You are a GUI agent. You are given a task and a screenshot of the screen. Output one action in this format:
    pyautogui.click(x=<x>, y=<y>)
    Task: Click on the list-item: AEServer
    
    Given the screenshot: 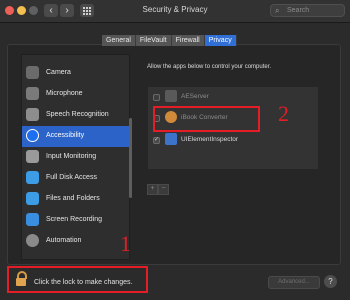 What is the action you would take?
    pyautogui.click(x=233, y=97)
    